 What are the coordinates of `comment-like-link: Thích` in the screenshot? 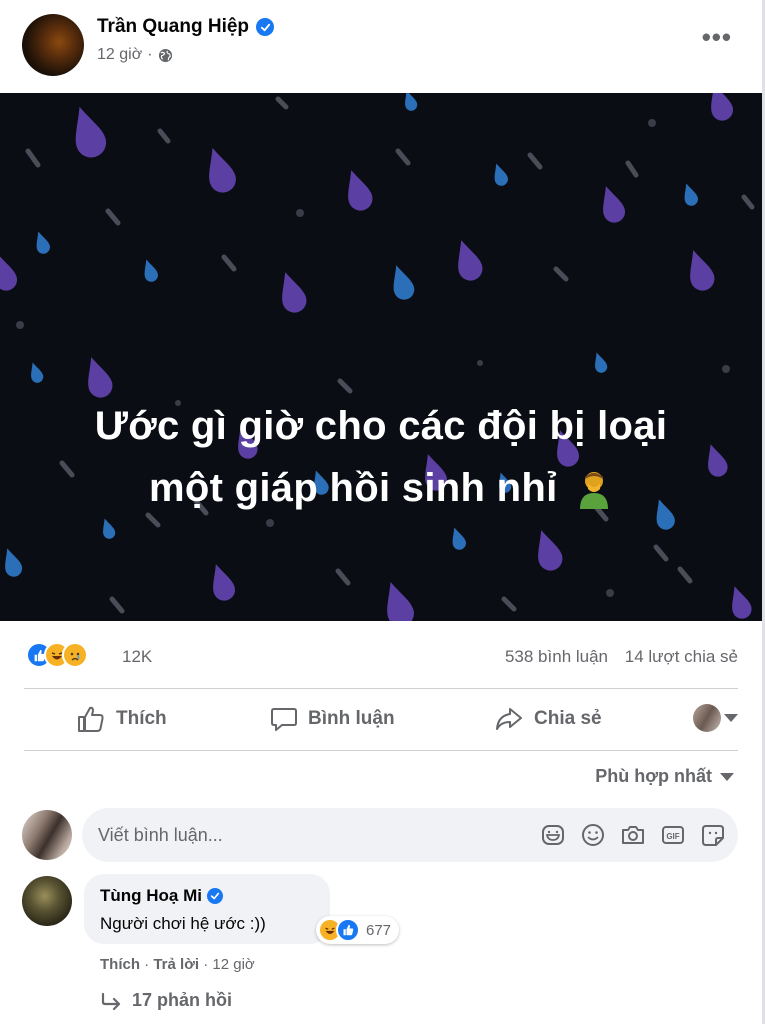 It's located at (120, 964).